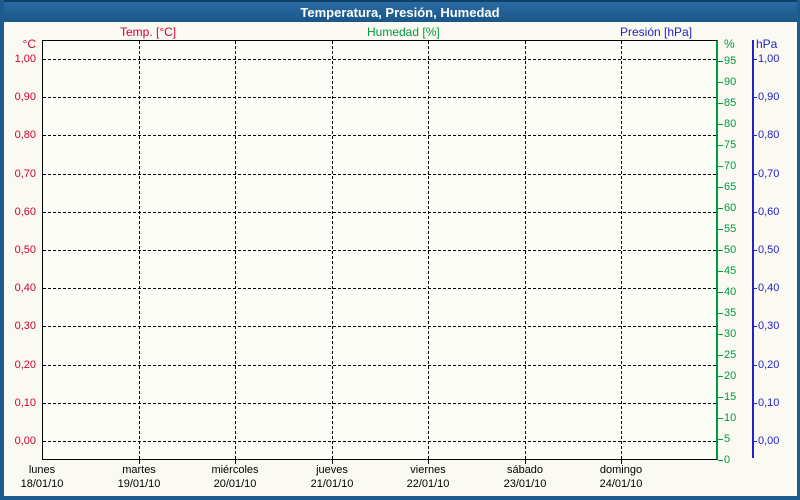  Describe the element at coordinates (730, 208) in the screenshot. I see `humidity-axis-tick-label: 60` at that location.